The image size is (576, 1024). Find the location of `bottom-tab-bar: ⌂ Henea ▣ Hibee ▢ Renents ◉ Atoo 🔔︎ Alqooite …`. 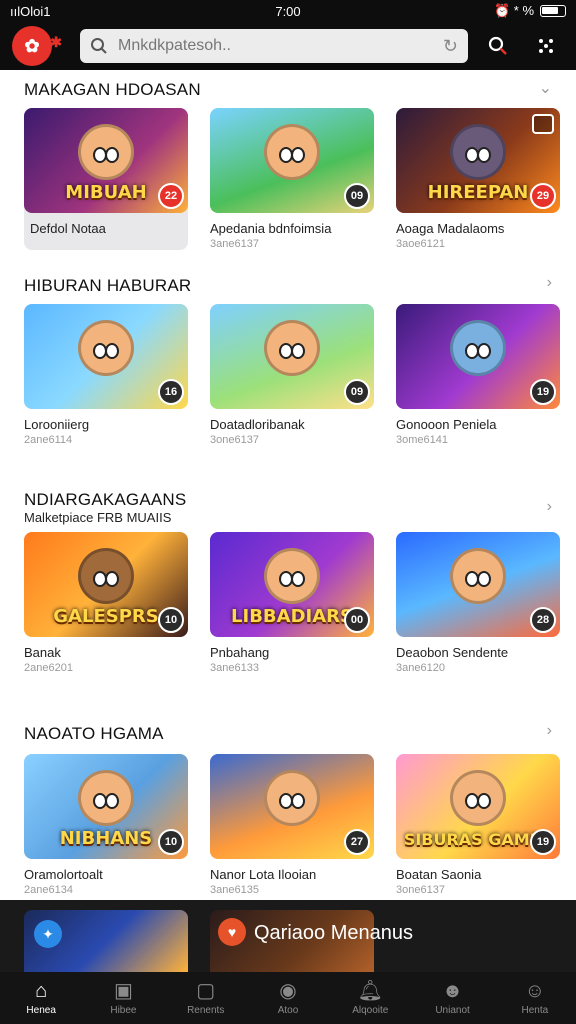

bottom-tab-bar: ⌂ Henea ▣ Hibee ▢ Renents ◉ Atoo 🔔︎ Alqooite … is located at coordinates (288, 998).